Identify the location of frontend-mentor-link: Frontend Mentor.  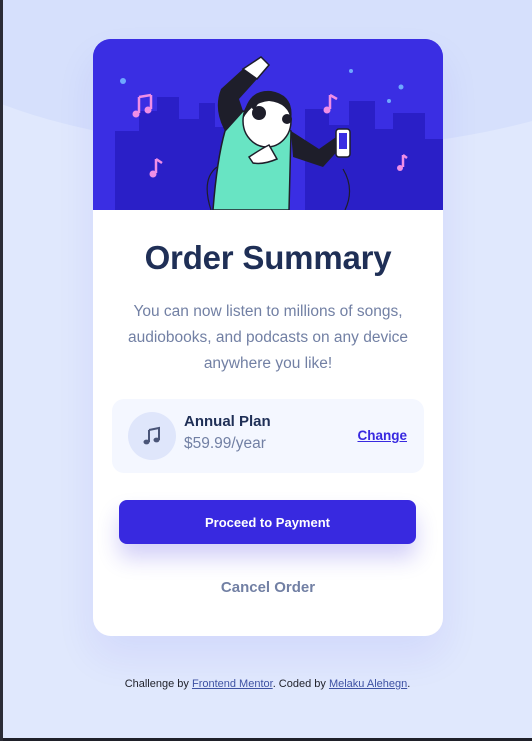
(232, 684).